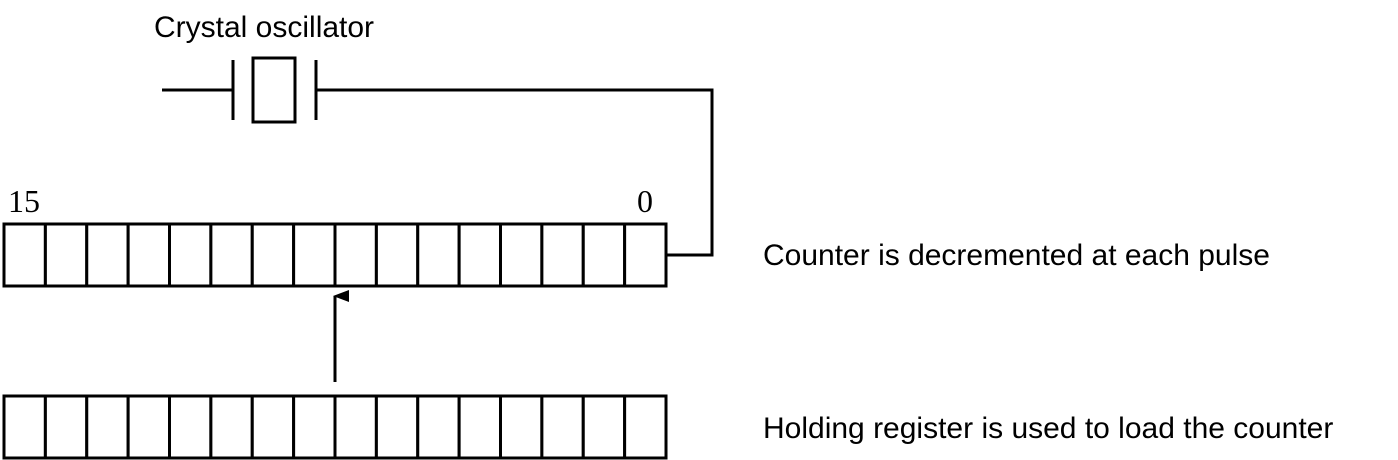 Image resolution: width=1398 pixels, height=460 pixels. Describe the element at coordinates (645, 201) in the screenshot. I see `bit-0-label: 0` at that location.